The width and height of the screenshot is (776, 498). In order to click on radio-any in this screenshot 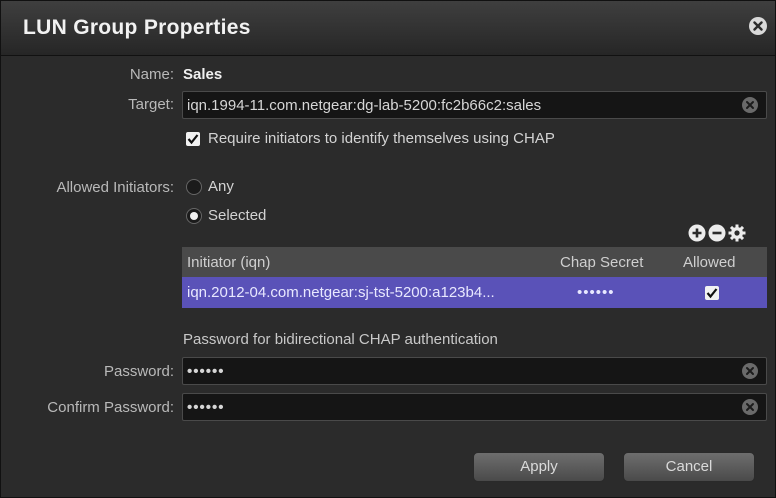, I will do `click(194, 187)`.